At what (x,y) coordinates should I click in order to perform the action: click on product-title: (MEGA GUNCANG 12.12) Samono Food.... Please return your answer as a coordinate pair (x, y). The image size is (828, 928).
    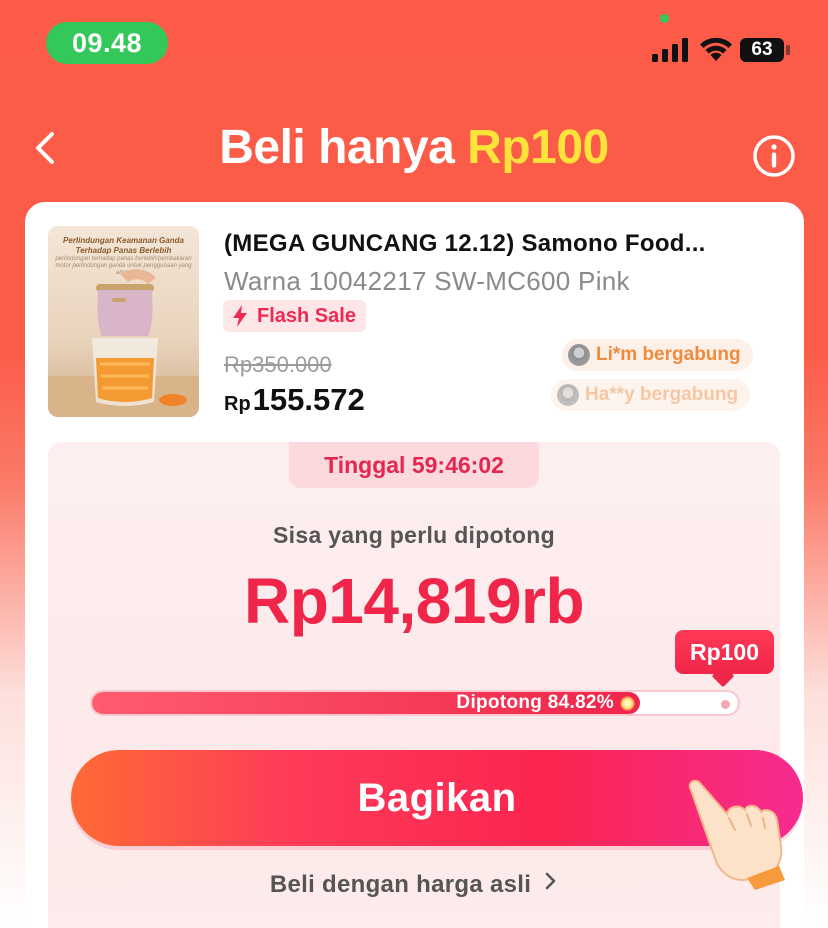
    Looking at the image, I should click on (504, 244).